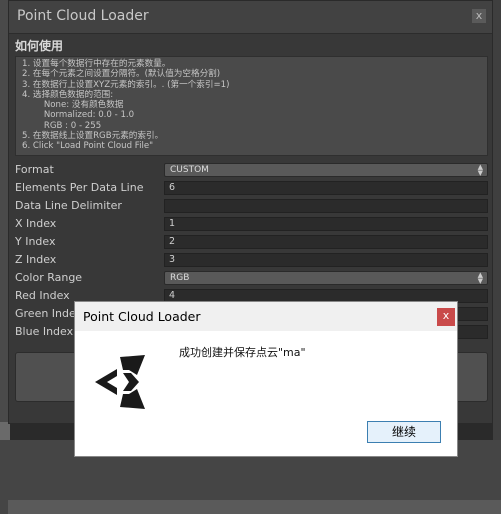  I want to click on row-y-index: Y Index 2, so click(251, 242).